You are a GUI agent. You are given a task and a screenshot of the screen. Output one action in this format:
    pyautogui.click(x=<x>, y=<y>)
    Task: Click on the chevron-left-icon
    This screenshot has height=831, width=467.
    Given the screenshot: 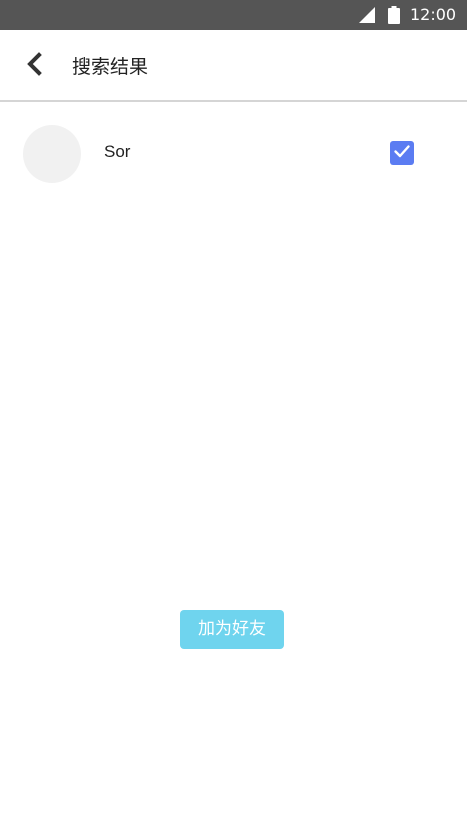 What is the action you would take?
    pyautogui.click(x=34, y=66)
    